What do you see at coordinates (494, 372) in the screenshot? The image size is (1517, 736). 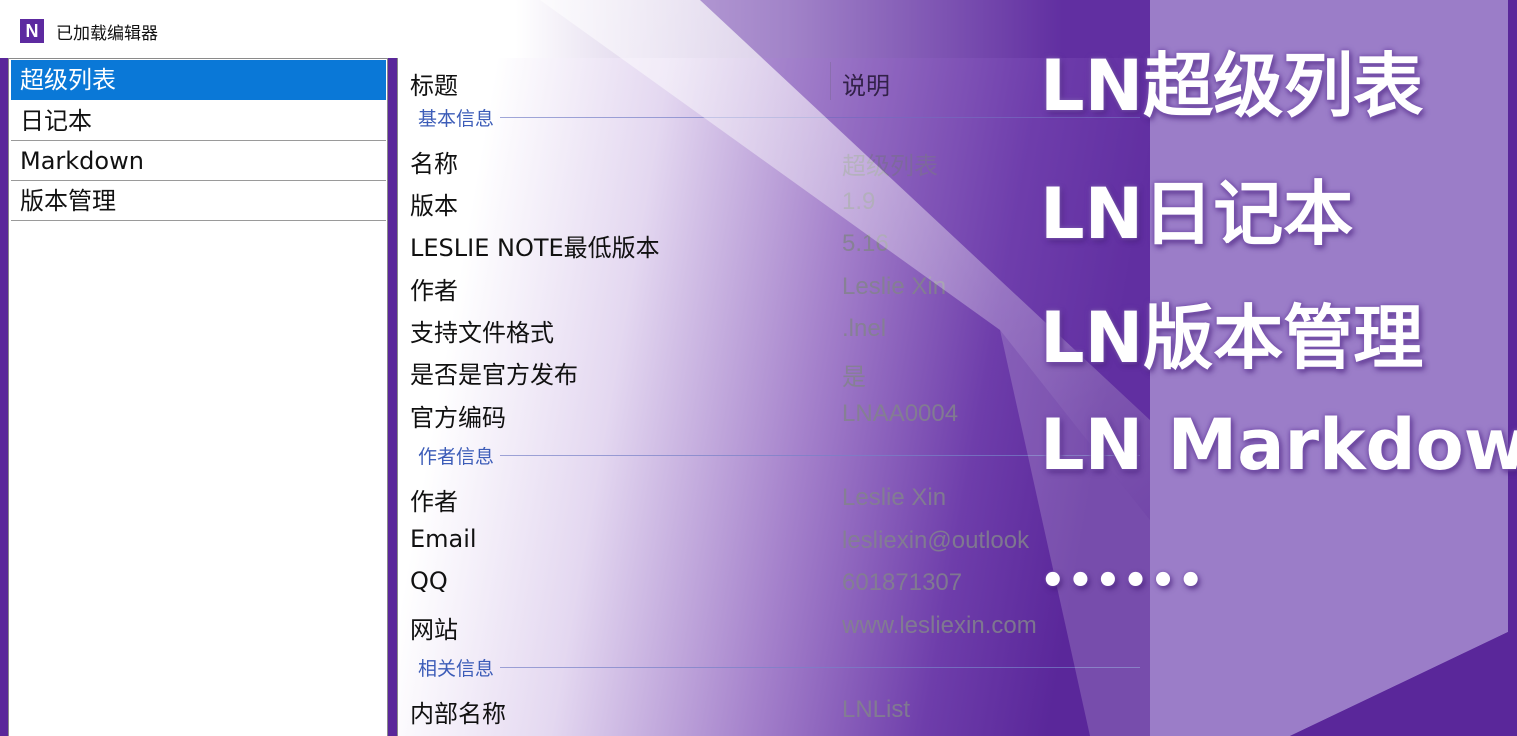 I see `property-name: 是否是官方发布` at bounding box center [494, 372].